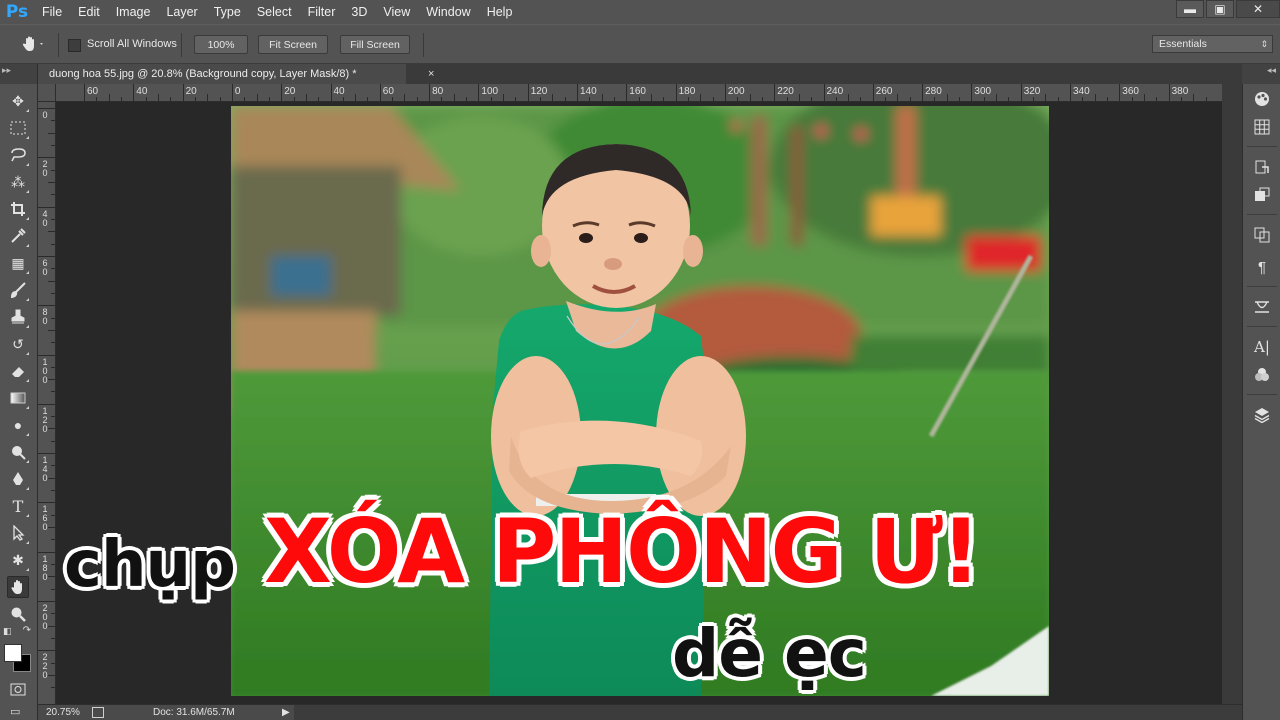 The width and height of the screenshot is (1280, 720). What do you see at coordinates (74, 45) in the screenshot?
I see `scroll-all-windows-checkbox` at bounding box center [74, 45].